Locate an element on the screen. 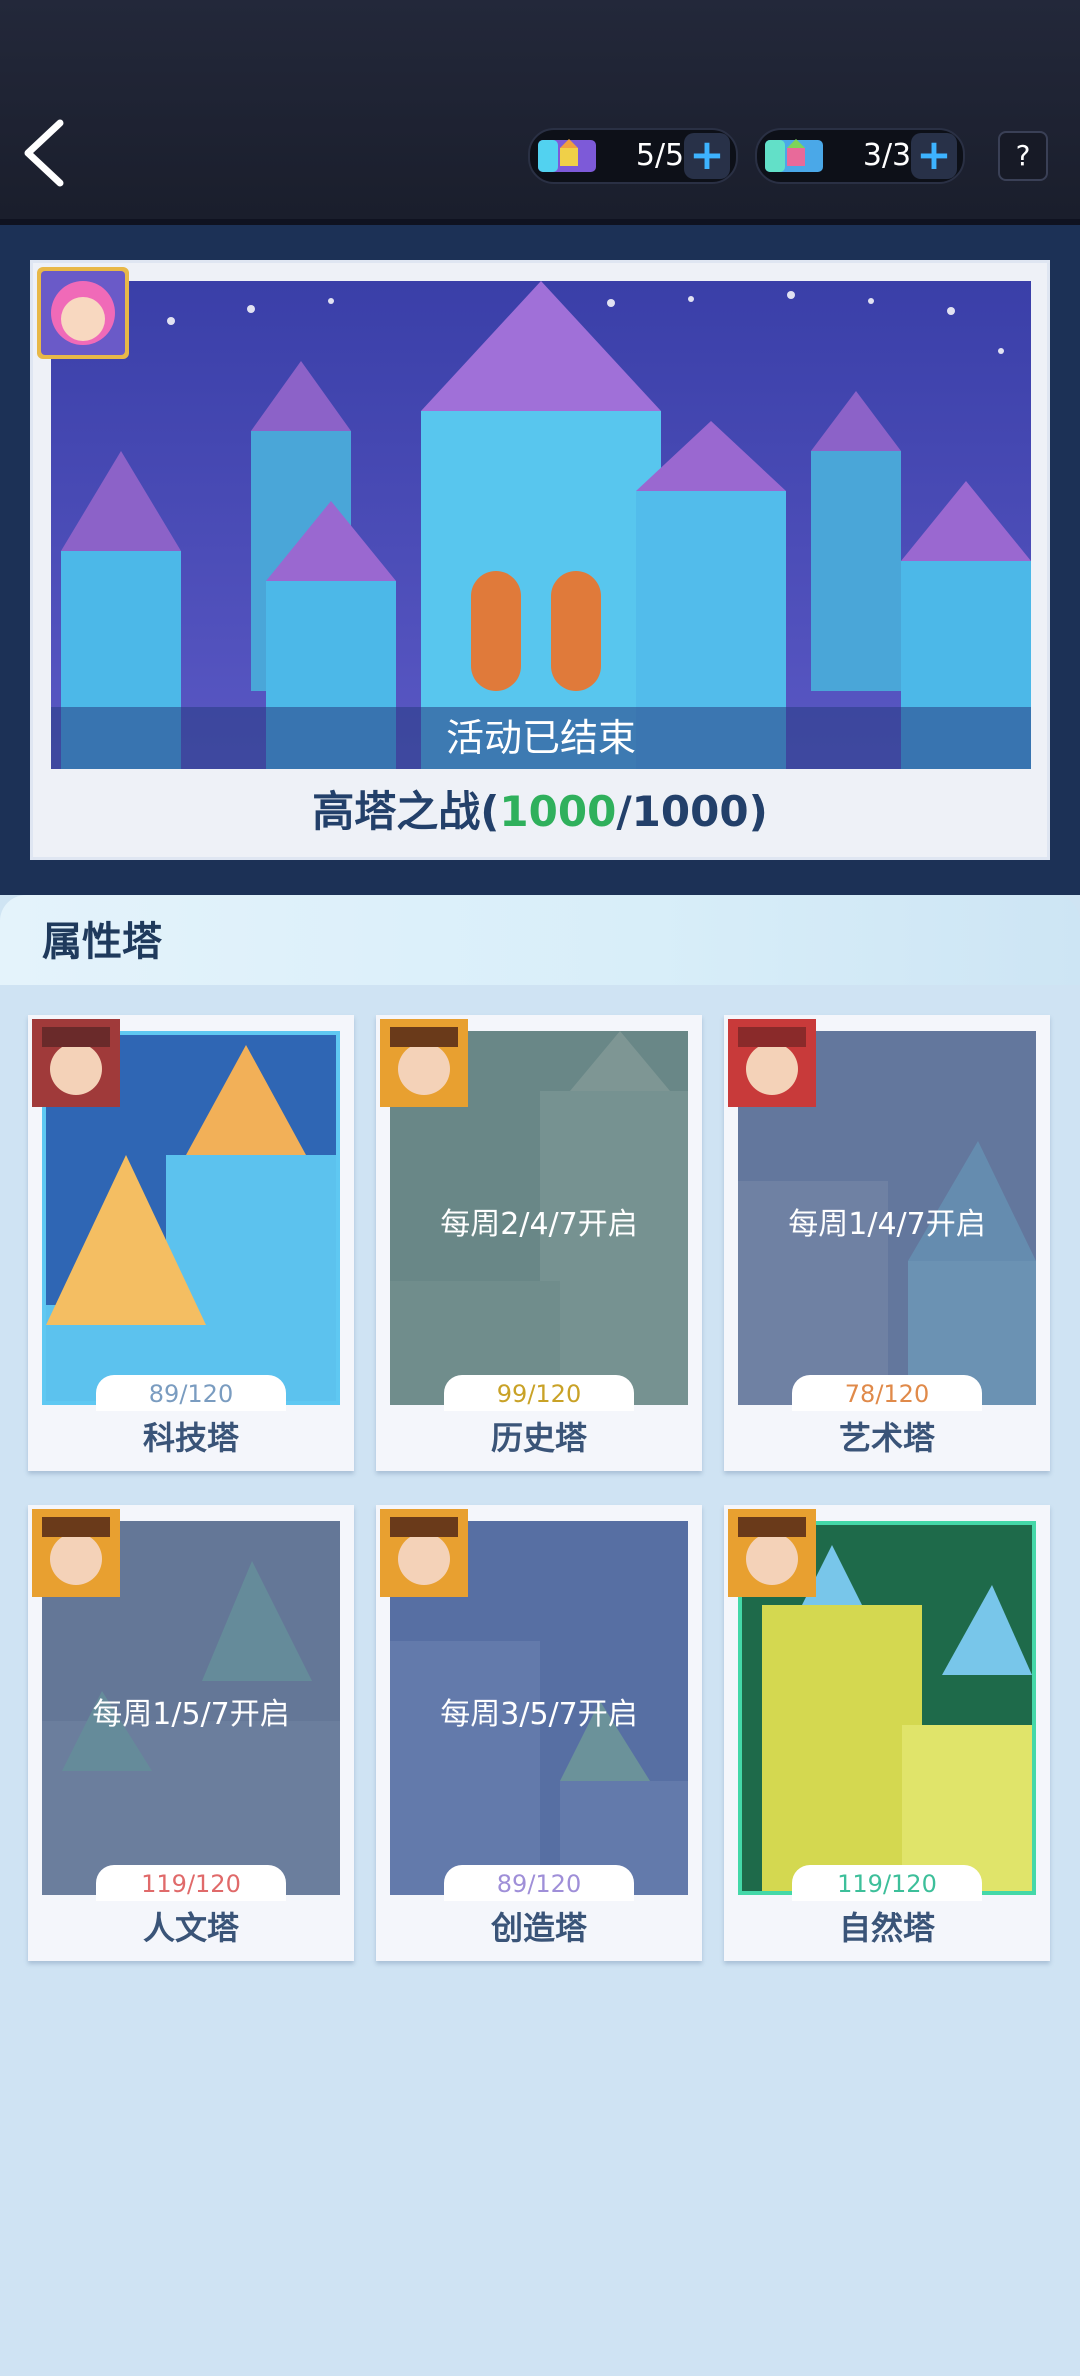 This screenshot has width=1080, height=2376. section-title: 属性塔 is located at coordinates (102, 942).